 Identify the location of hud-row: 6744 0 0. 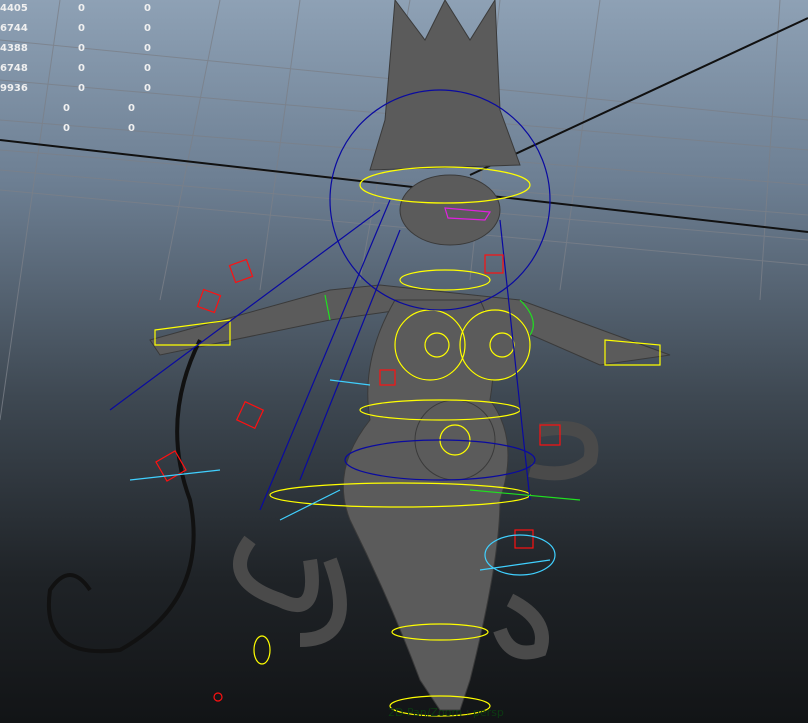
(85, 30).